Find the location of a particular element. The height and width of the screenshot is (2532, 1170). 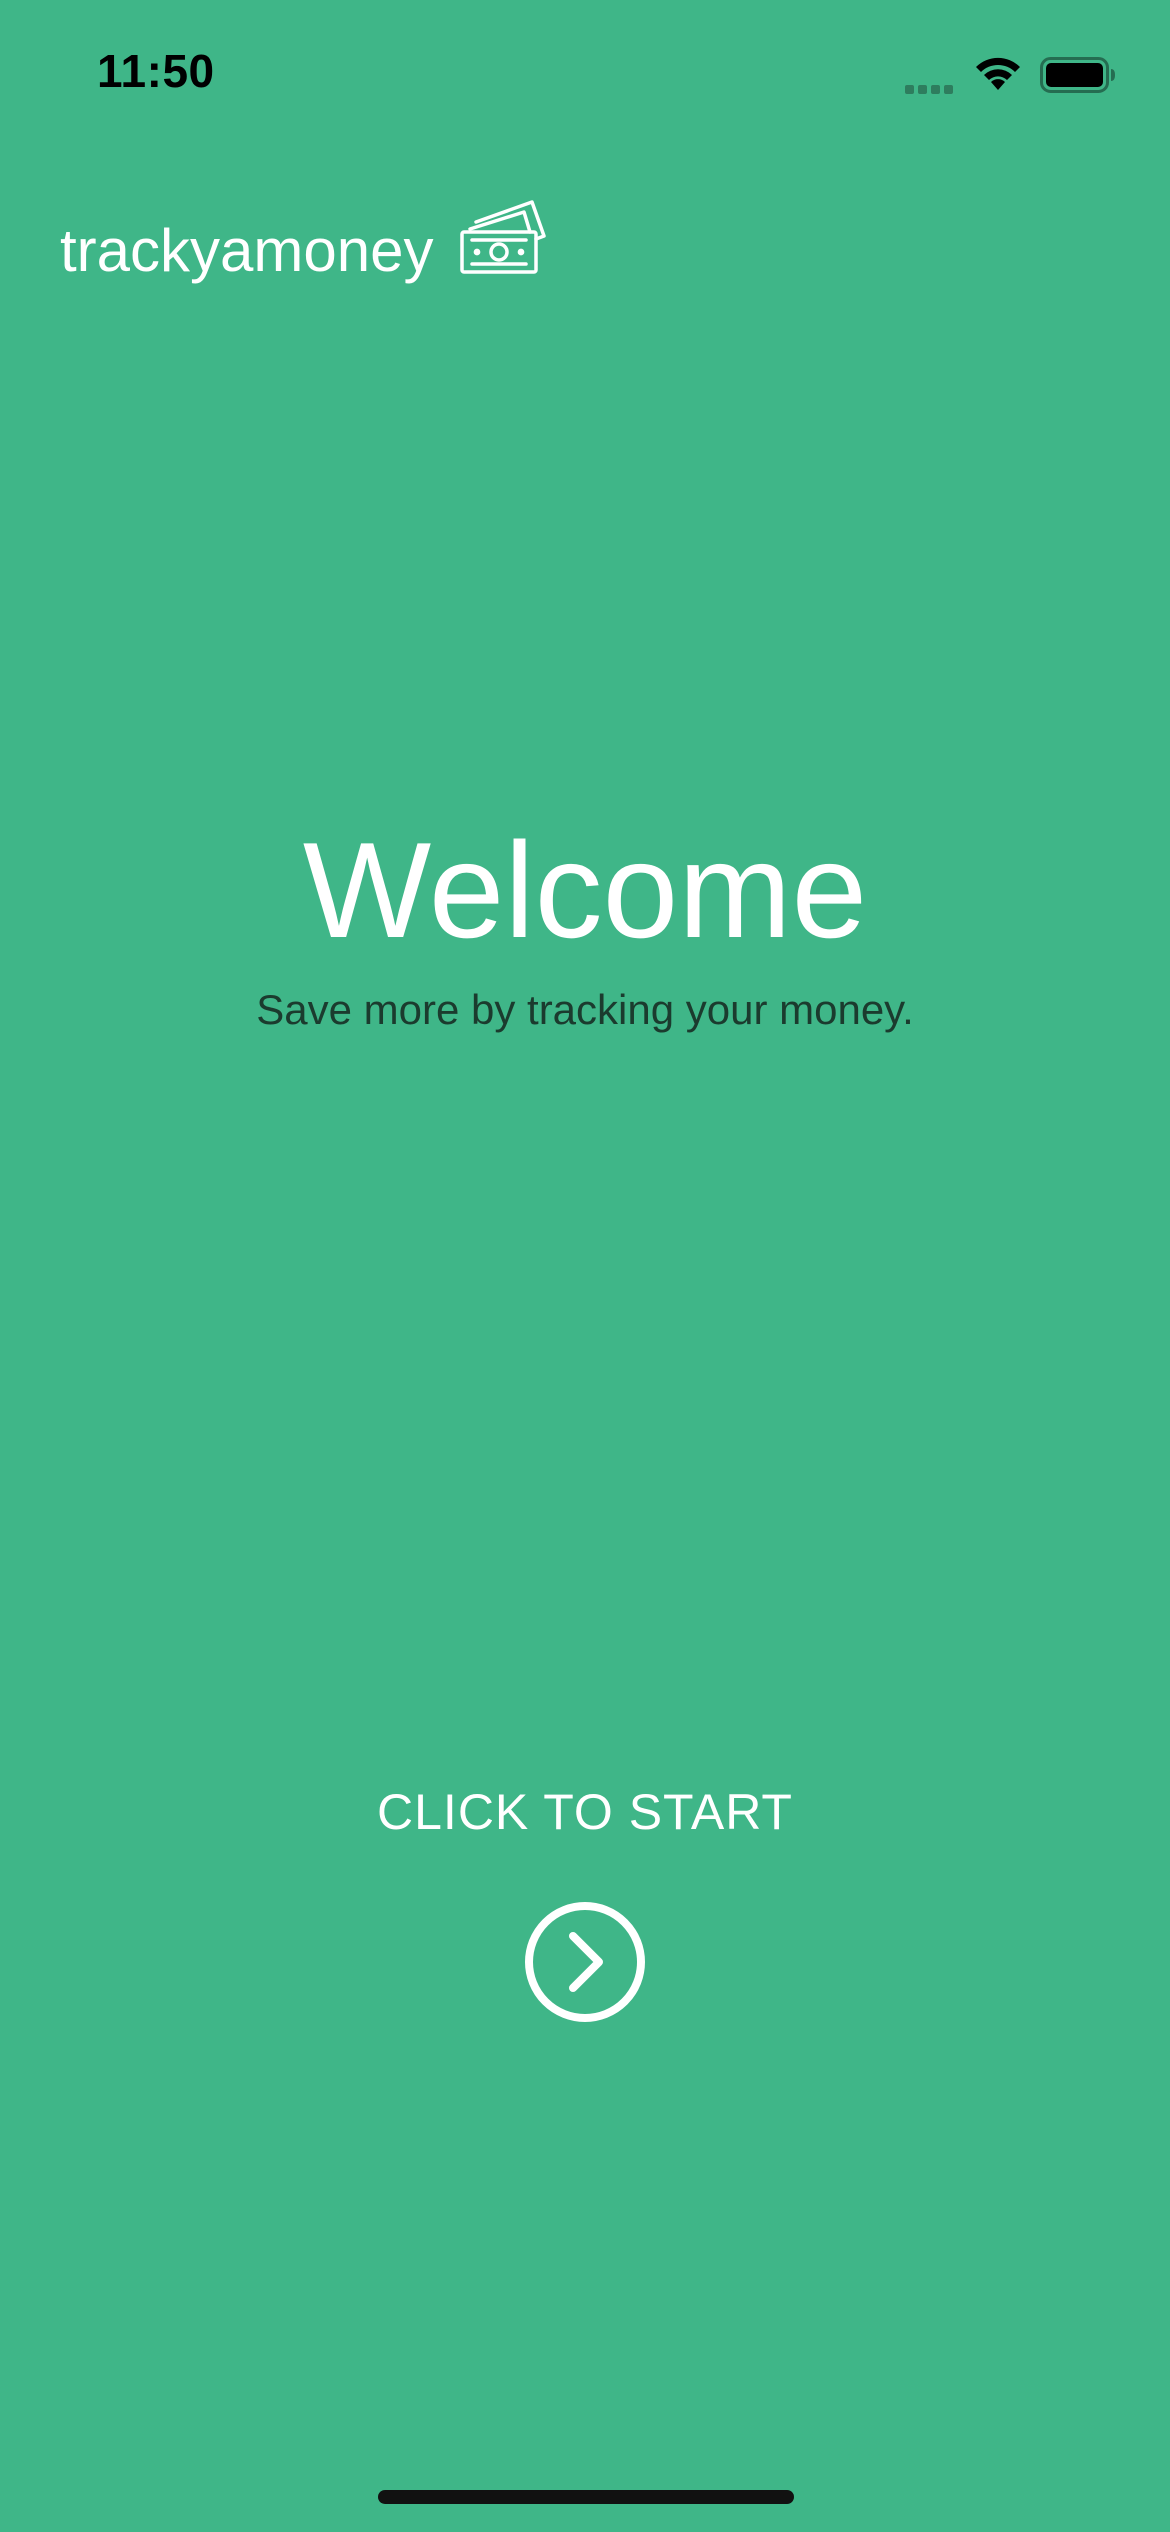

chevron-right-circle-icon is located at coordinates (585, 1962).